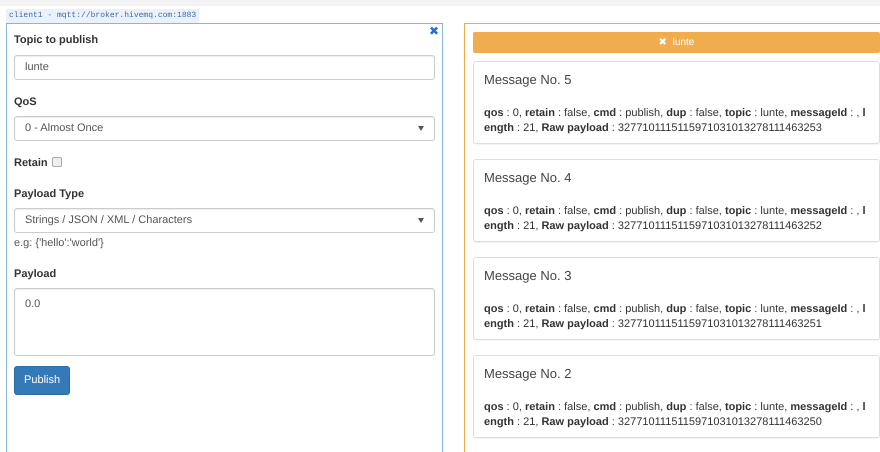 This screenshot has height=452, width=880. What do you see at coordinates (528, 276) in the screenshot?
I see `message-title: Message No. 3` at bounding box center [528, 276].